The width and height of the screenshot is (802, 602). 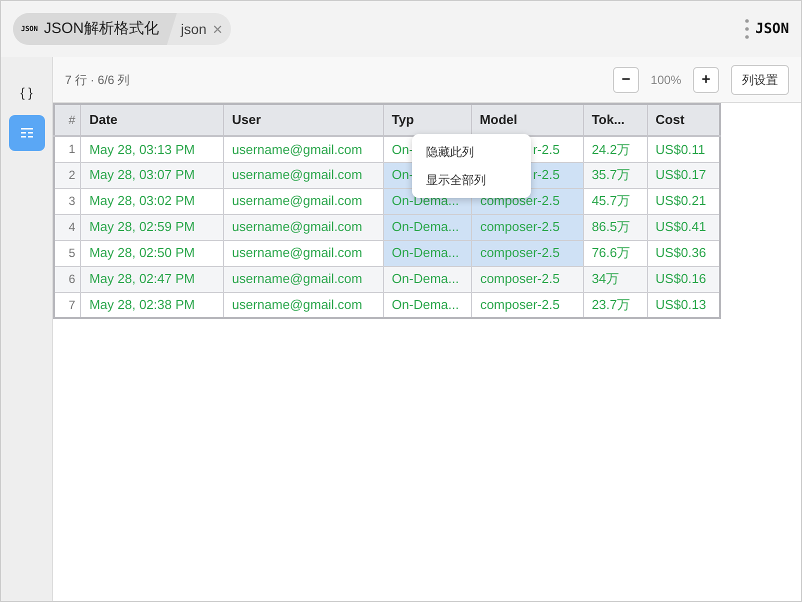 I want to click on more-icon, so click(x=747, y=29).